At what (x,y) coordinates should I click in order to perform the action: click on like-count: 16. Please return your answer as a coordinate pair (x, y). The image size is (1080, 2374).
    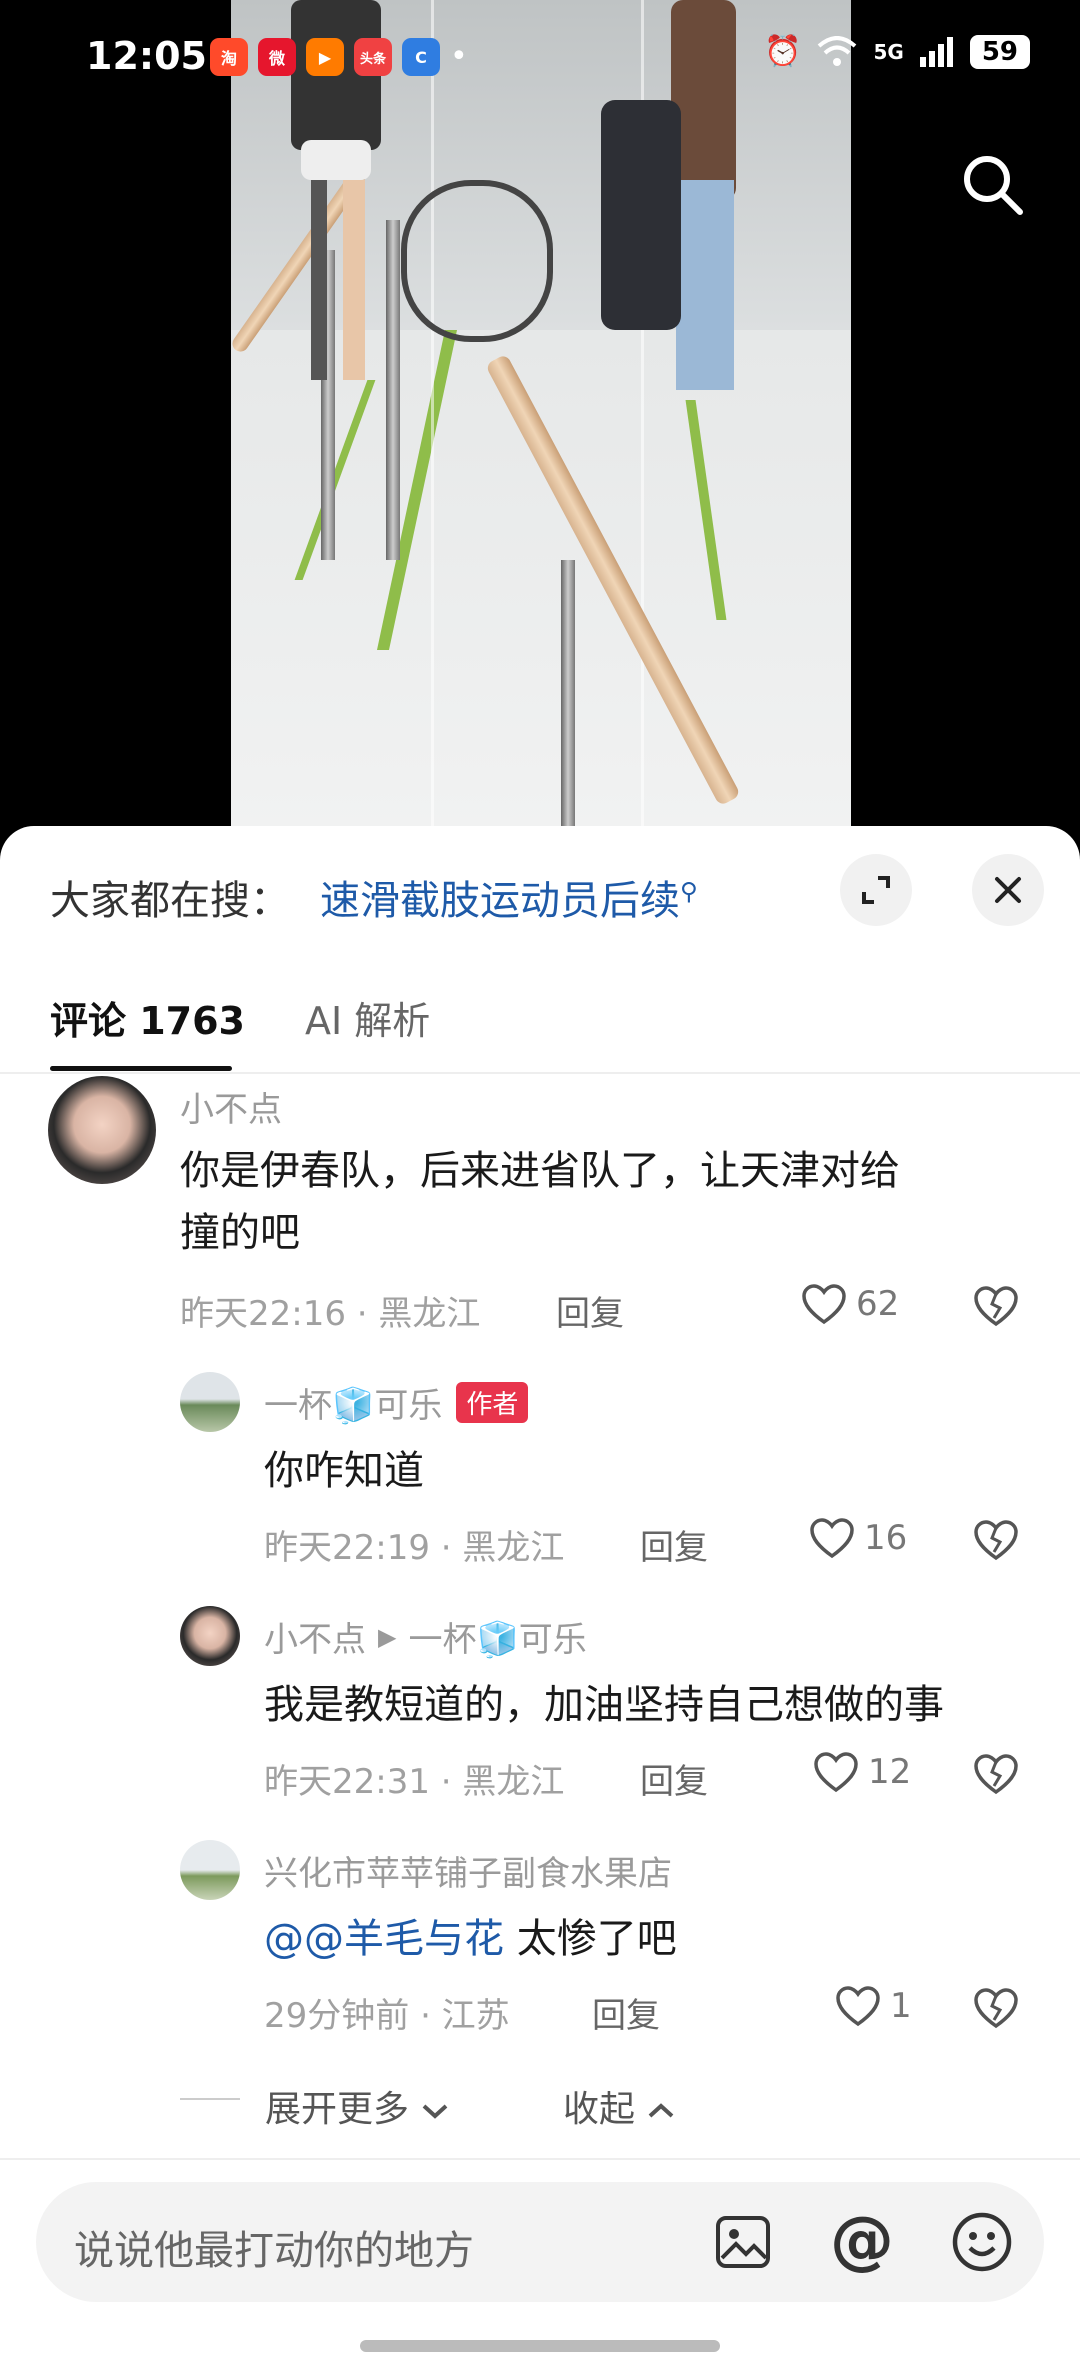
    Looking at the image, I should click on (886, 1538).